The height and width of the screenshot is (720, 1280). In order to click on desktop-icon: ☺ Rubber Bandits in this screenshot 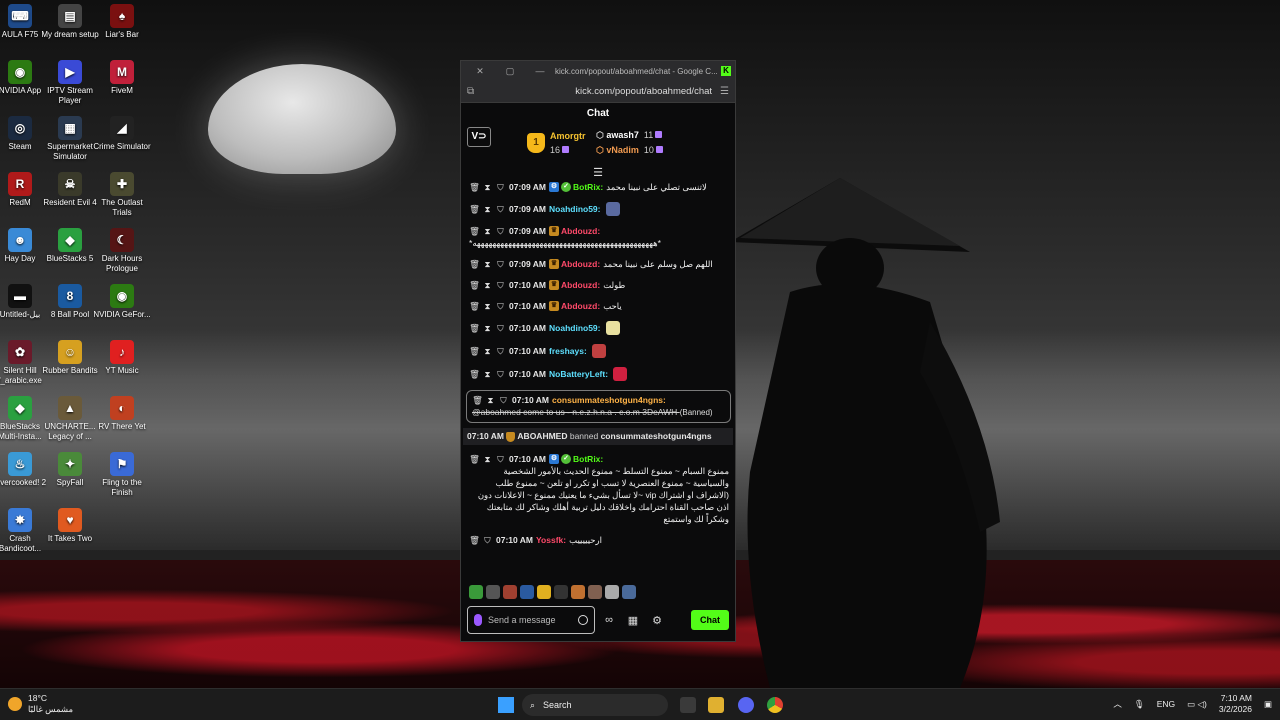, I will do `click(70, 358)`.